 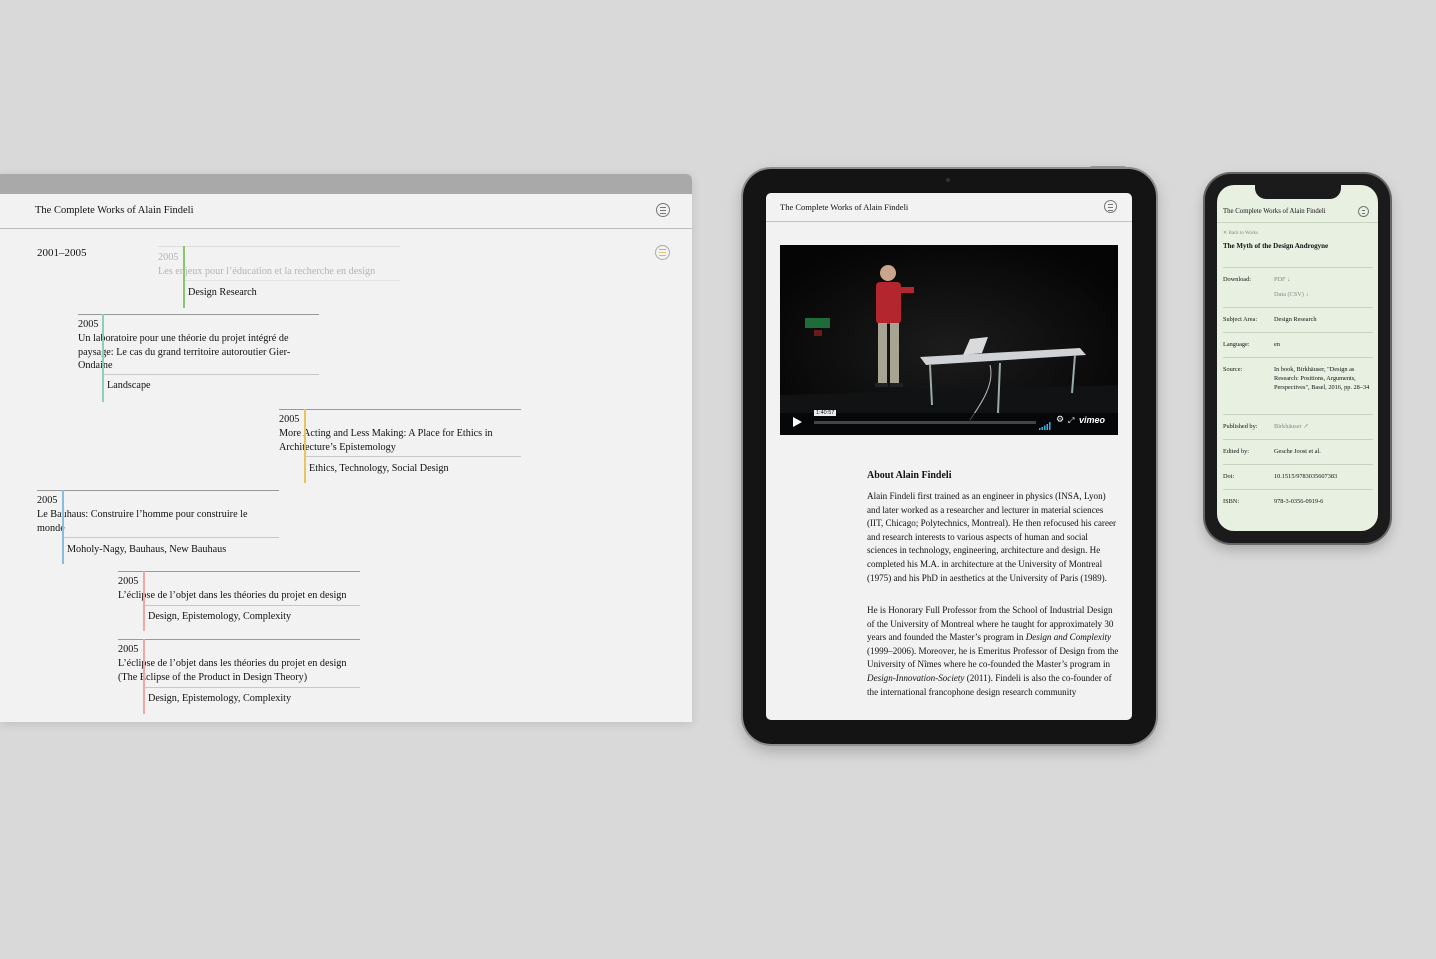 I want to click on entry-tags: Design Research, so click(x=222, y=293).